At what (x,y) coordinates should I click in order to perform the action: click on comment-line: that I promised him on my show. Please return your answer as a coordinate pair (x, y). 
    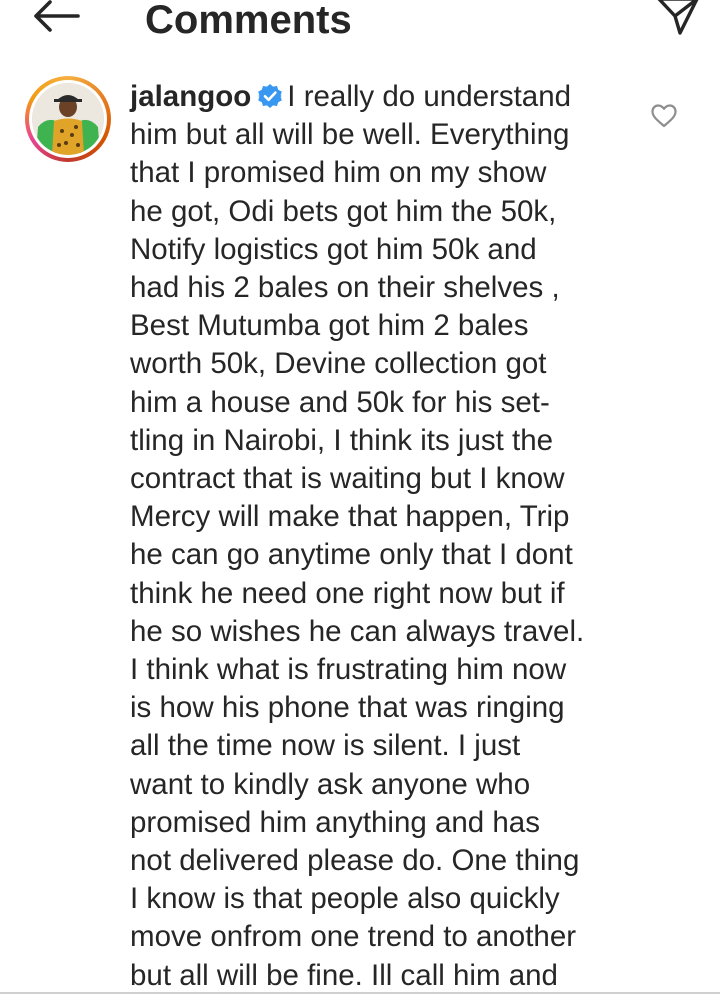
    Looking at the image, I should click on (338, 173).